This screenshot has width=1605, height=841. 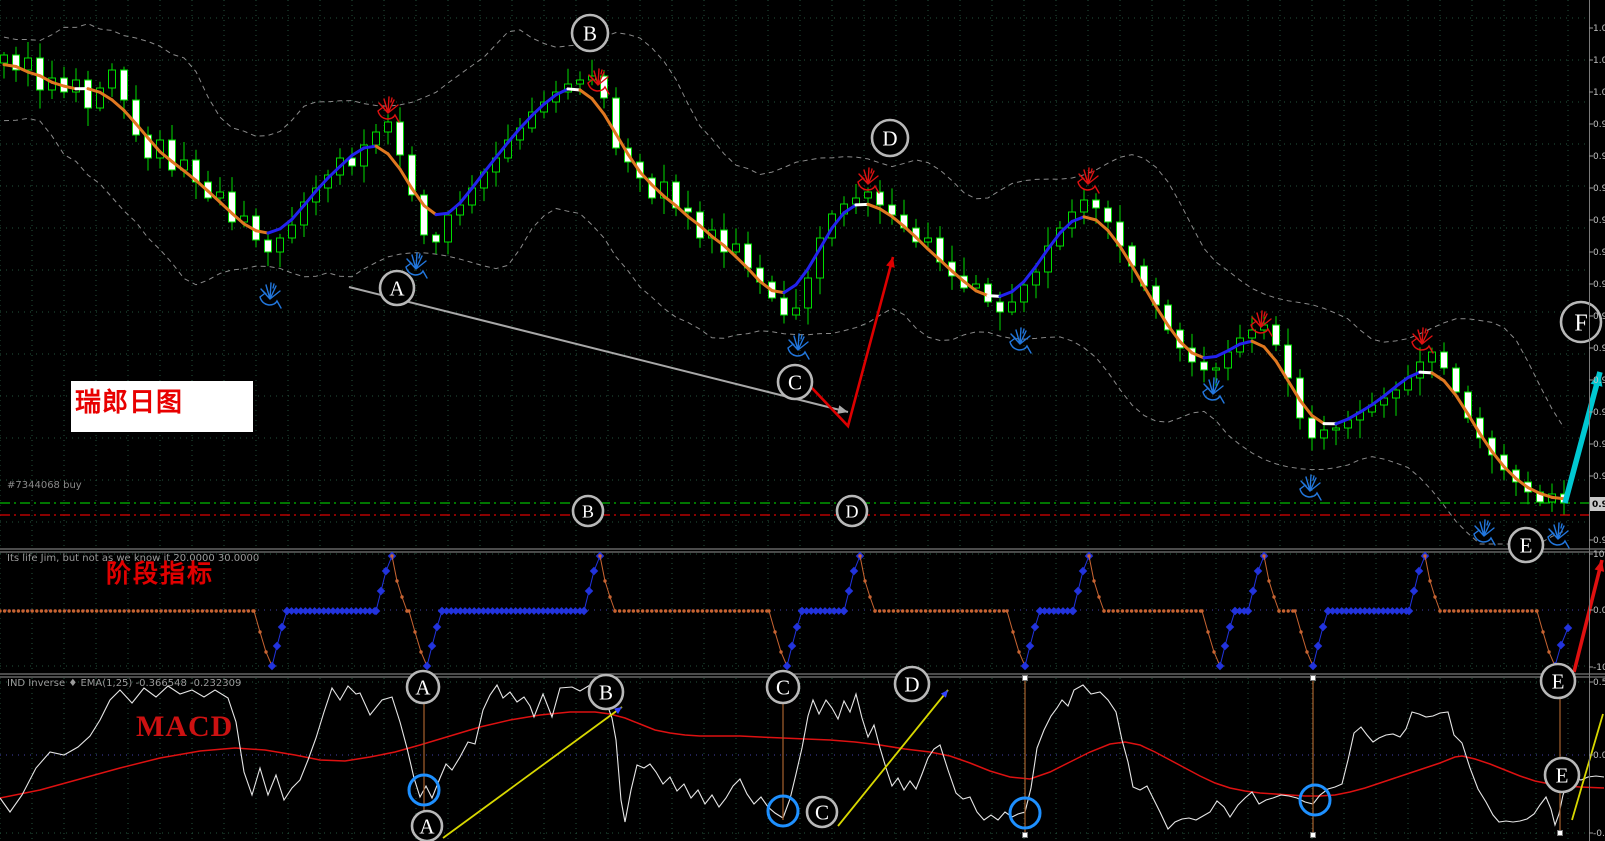 What do you see at coordinates (1599, 683) in the screenshot?
I see `svg-text: 0.5` at bounding box center [1599, 683].